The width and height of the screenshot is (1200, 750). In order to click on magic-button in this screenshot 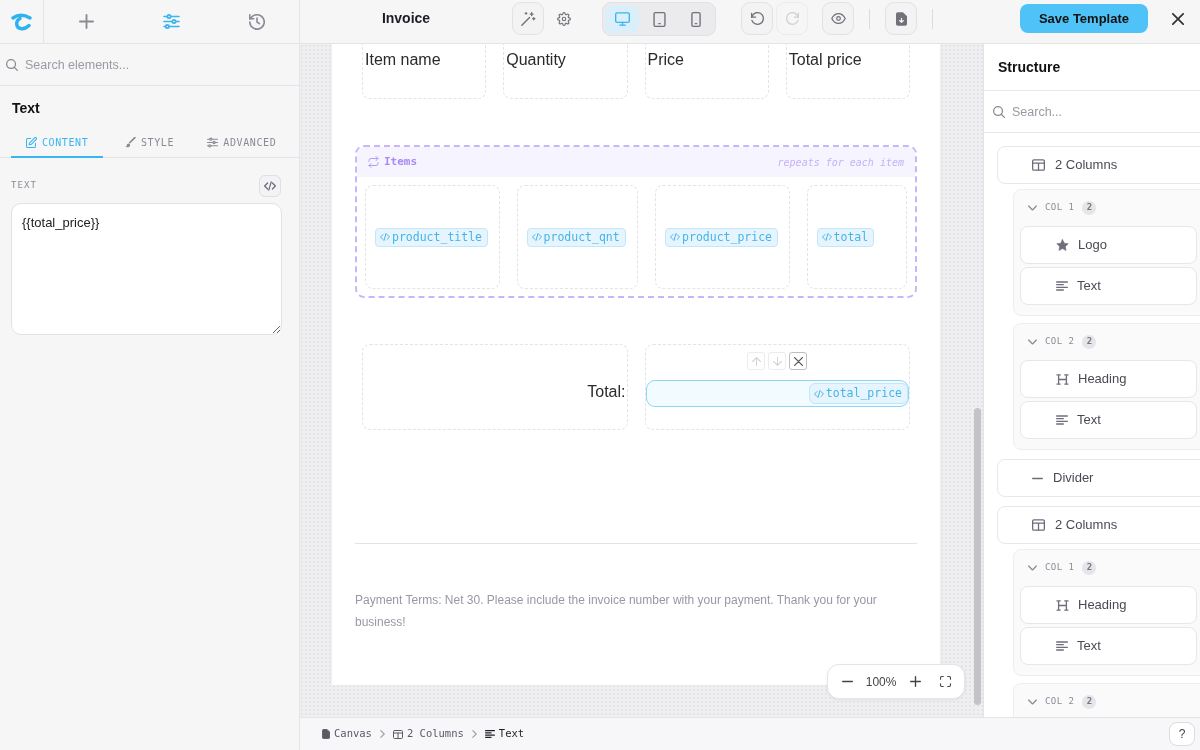, I will do `click(528, 18)`.